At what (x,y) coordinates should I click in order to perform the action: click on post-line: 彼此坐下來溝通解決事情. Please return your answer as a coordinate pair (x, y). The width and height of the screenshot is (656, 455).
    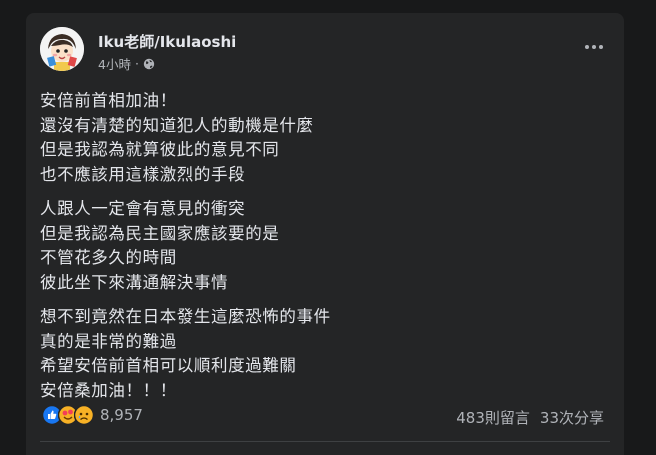
    Looking at the image, I should click on (134, 282).